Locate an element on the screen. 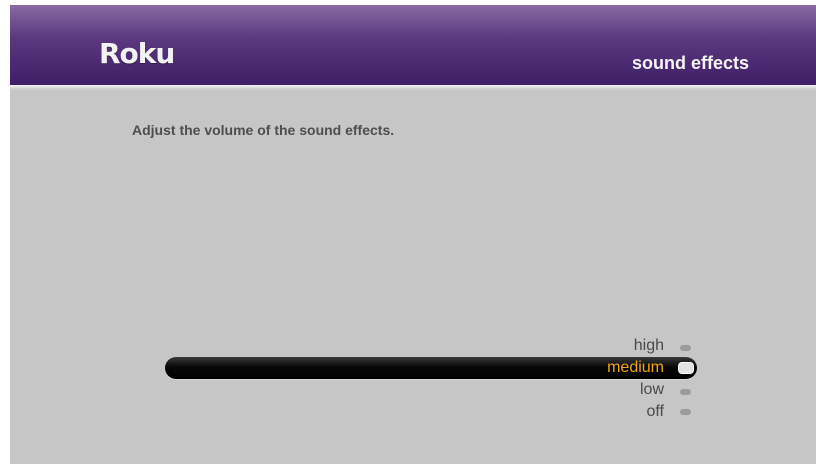 This screenshot has width=816, height=464. page-title: sound effects is located at coordinates (690, 63).